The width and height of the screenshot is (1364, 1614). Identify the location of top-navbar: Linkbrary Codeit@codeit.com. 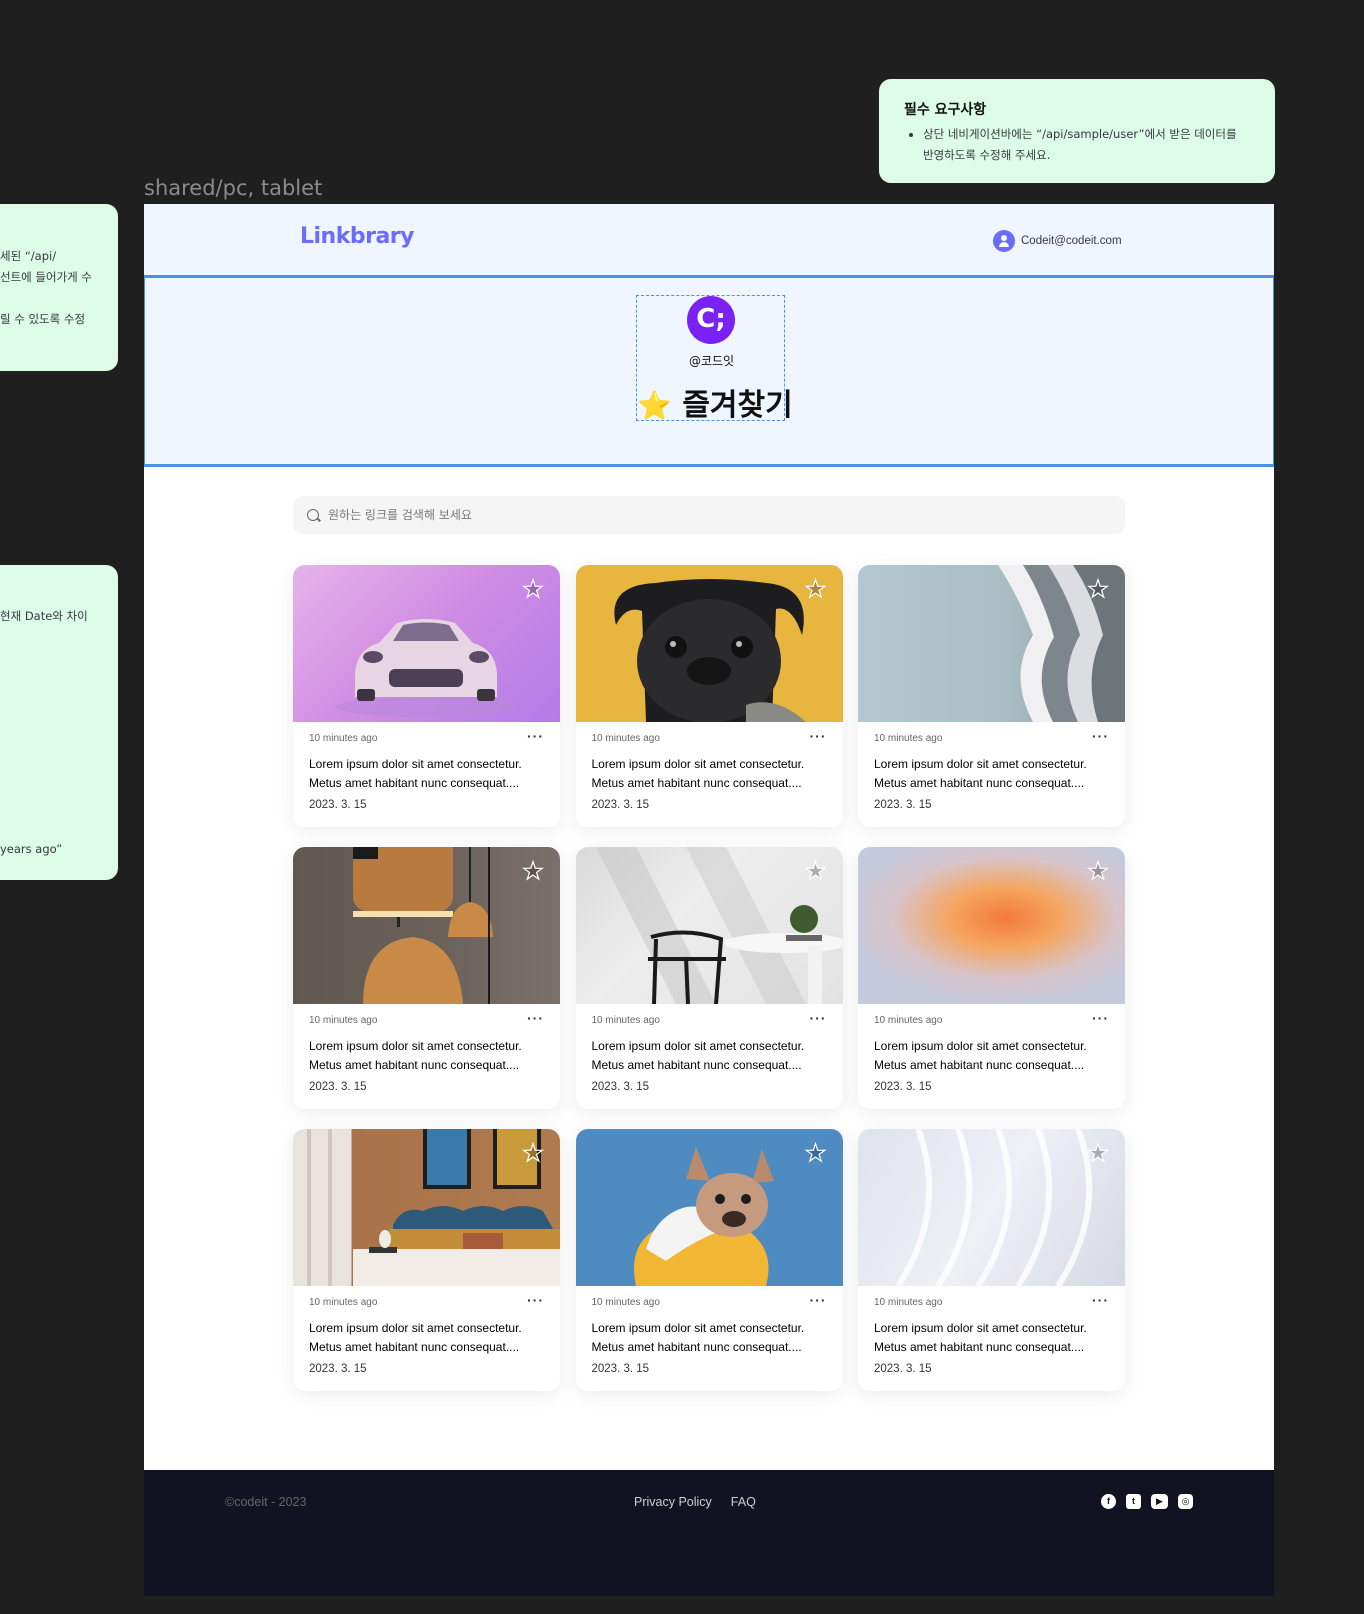
(709, 239).